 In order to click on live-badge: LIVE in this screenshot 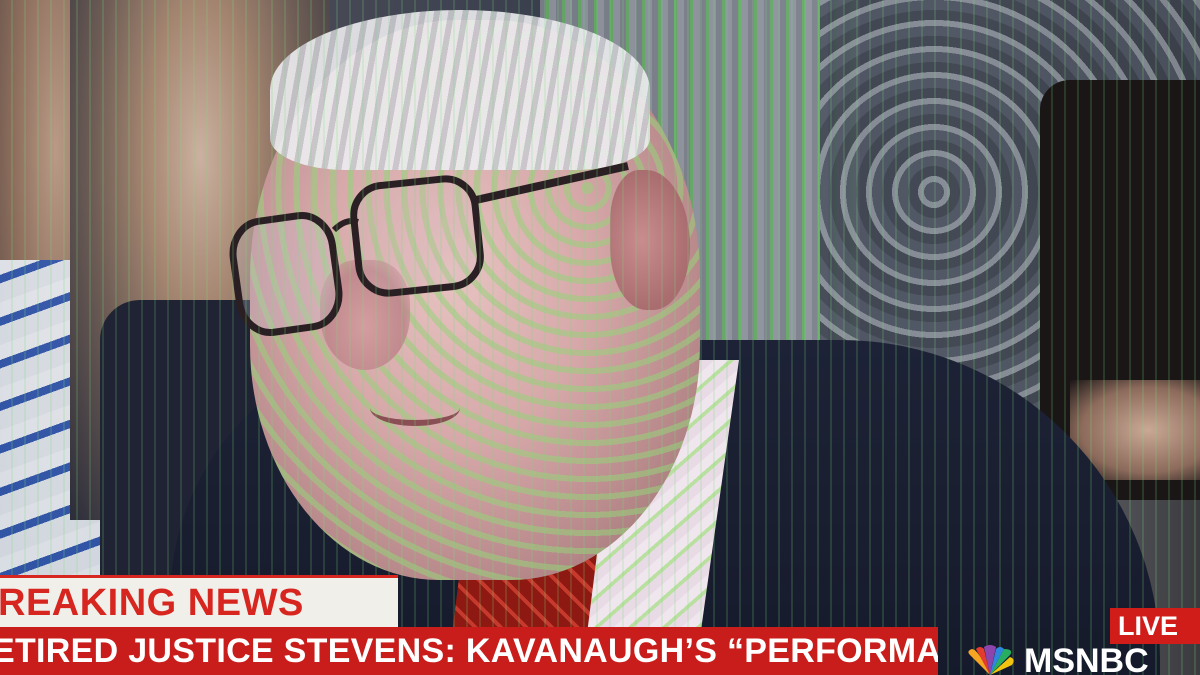, I will do `click(1155, 626)`.